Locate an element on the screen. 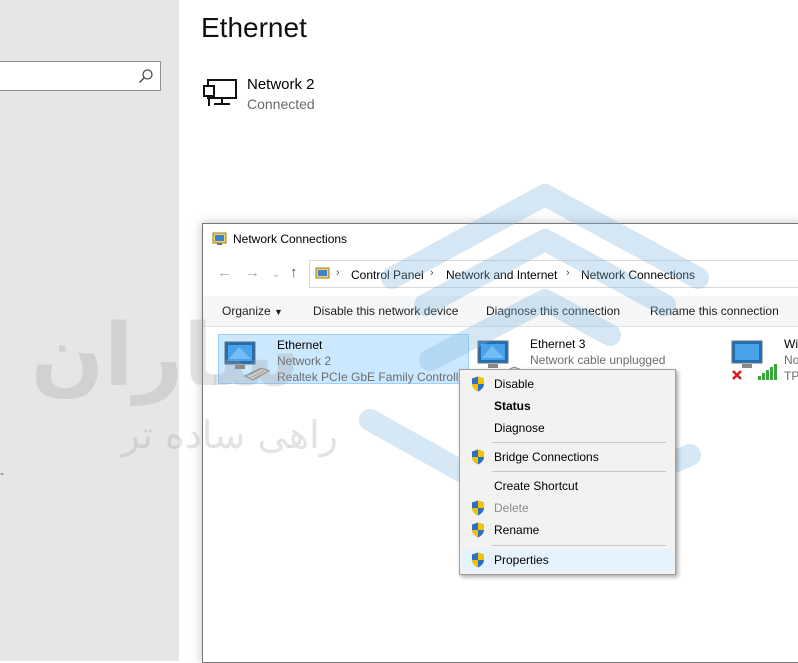 The width and height of the screenshot is (798, 663). network-connections-icon is located at coordinates (219, 238).